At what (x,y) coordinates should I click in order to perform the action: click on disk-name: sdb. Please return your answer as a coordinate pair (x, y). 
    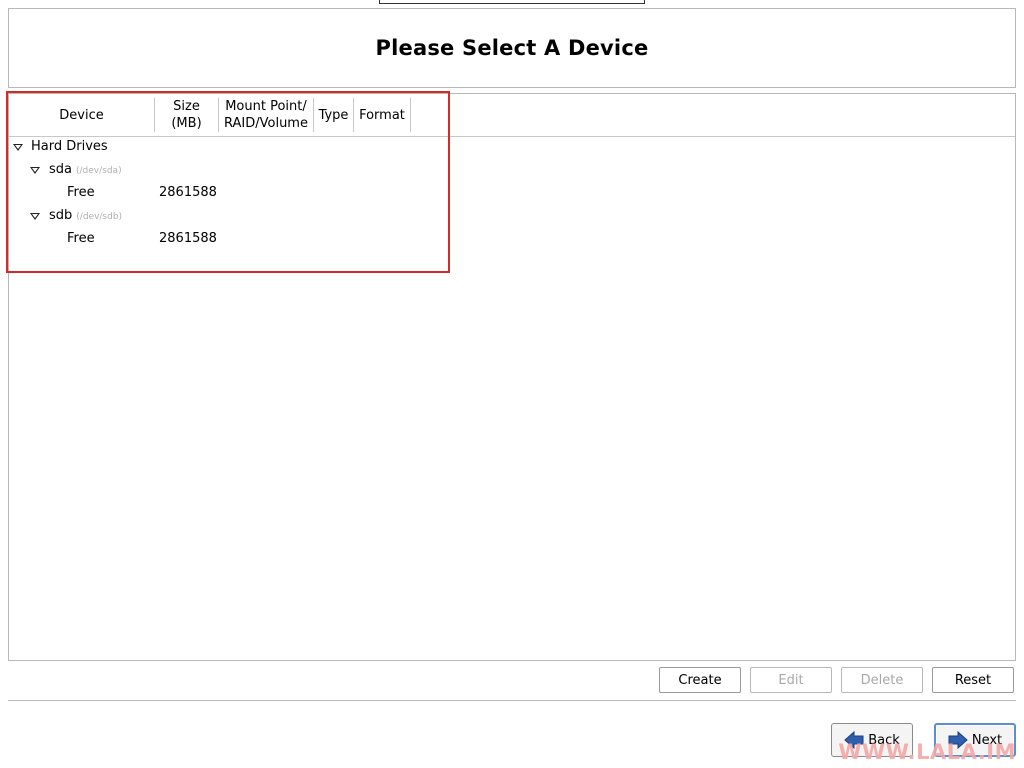
    Looking at the image, I should click on (61, 215).